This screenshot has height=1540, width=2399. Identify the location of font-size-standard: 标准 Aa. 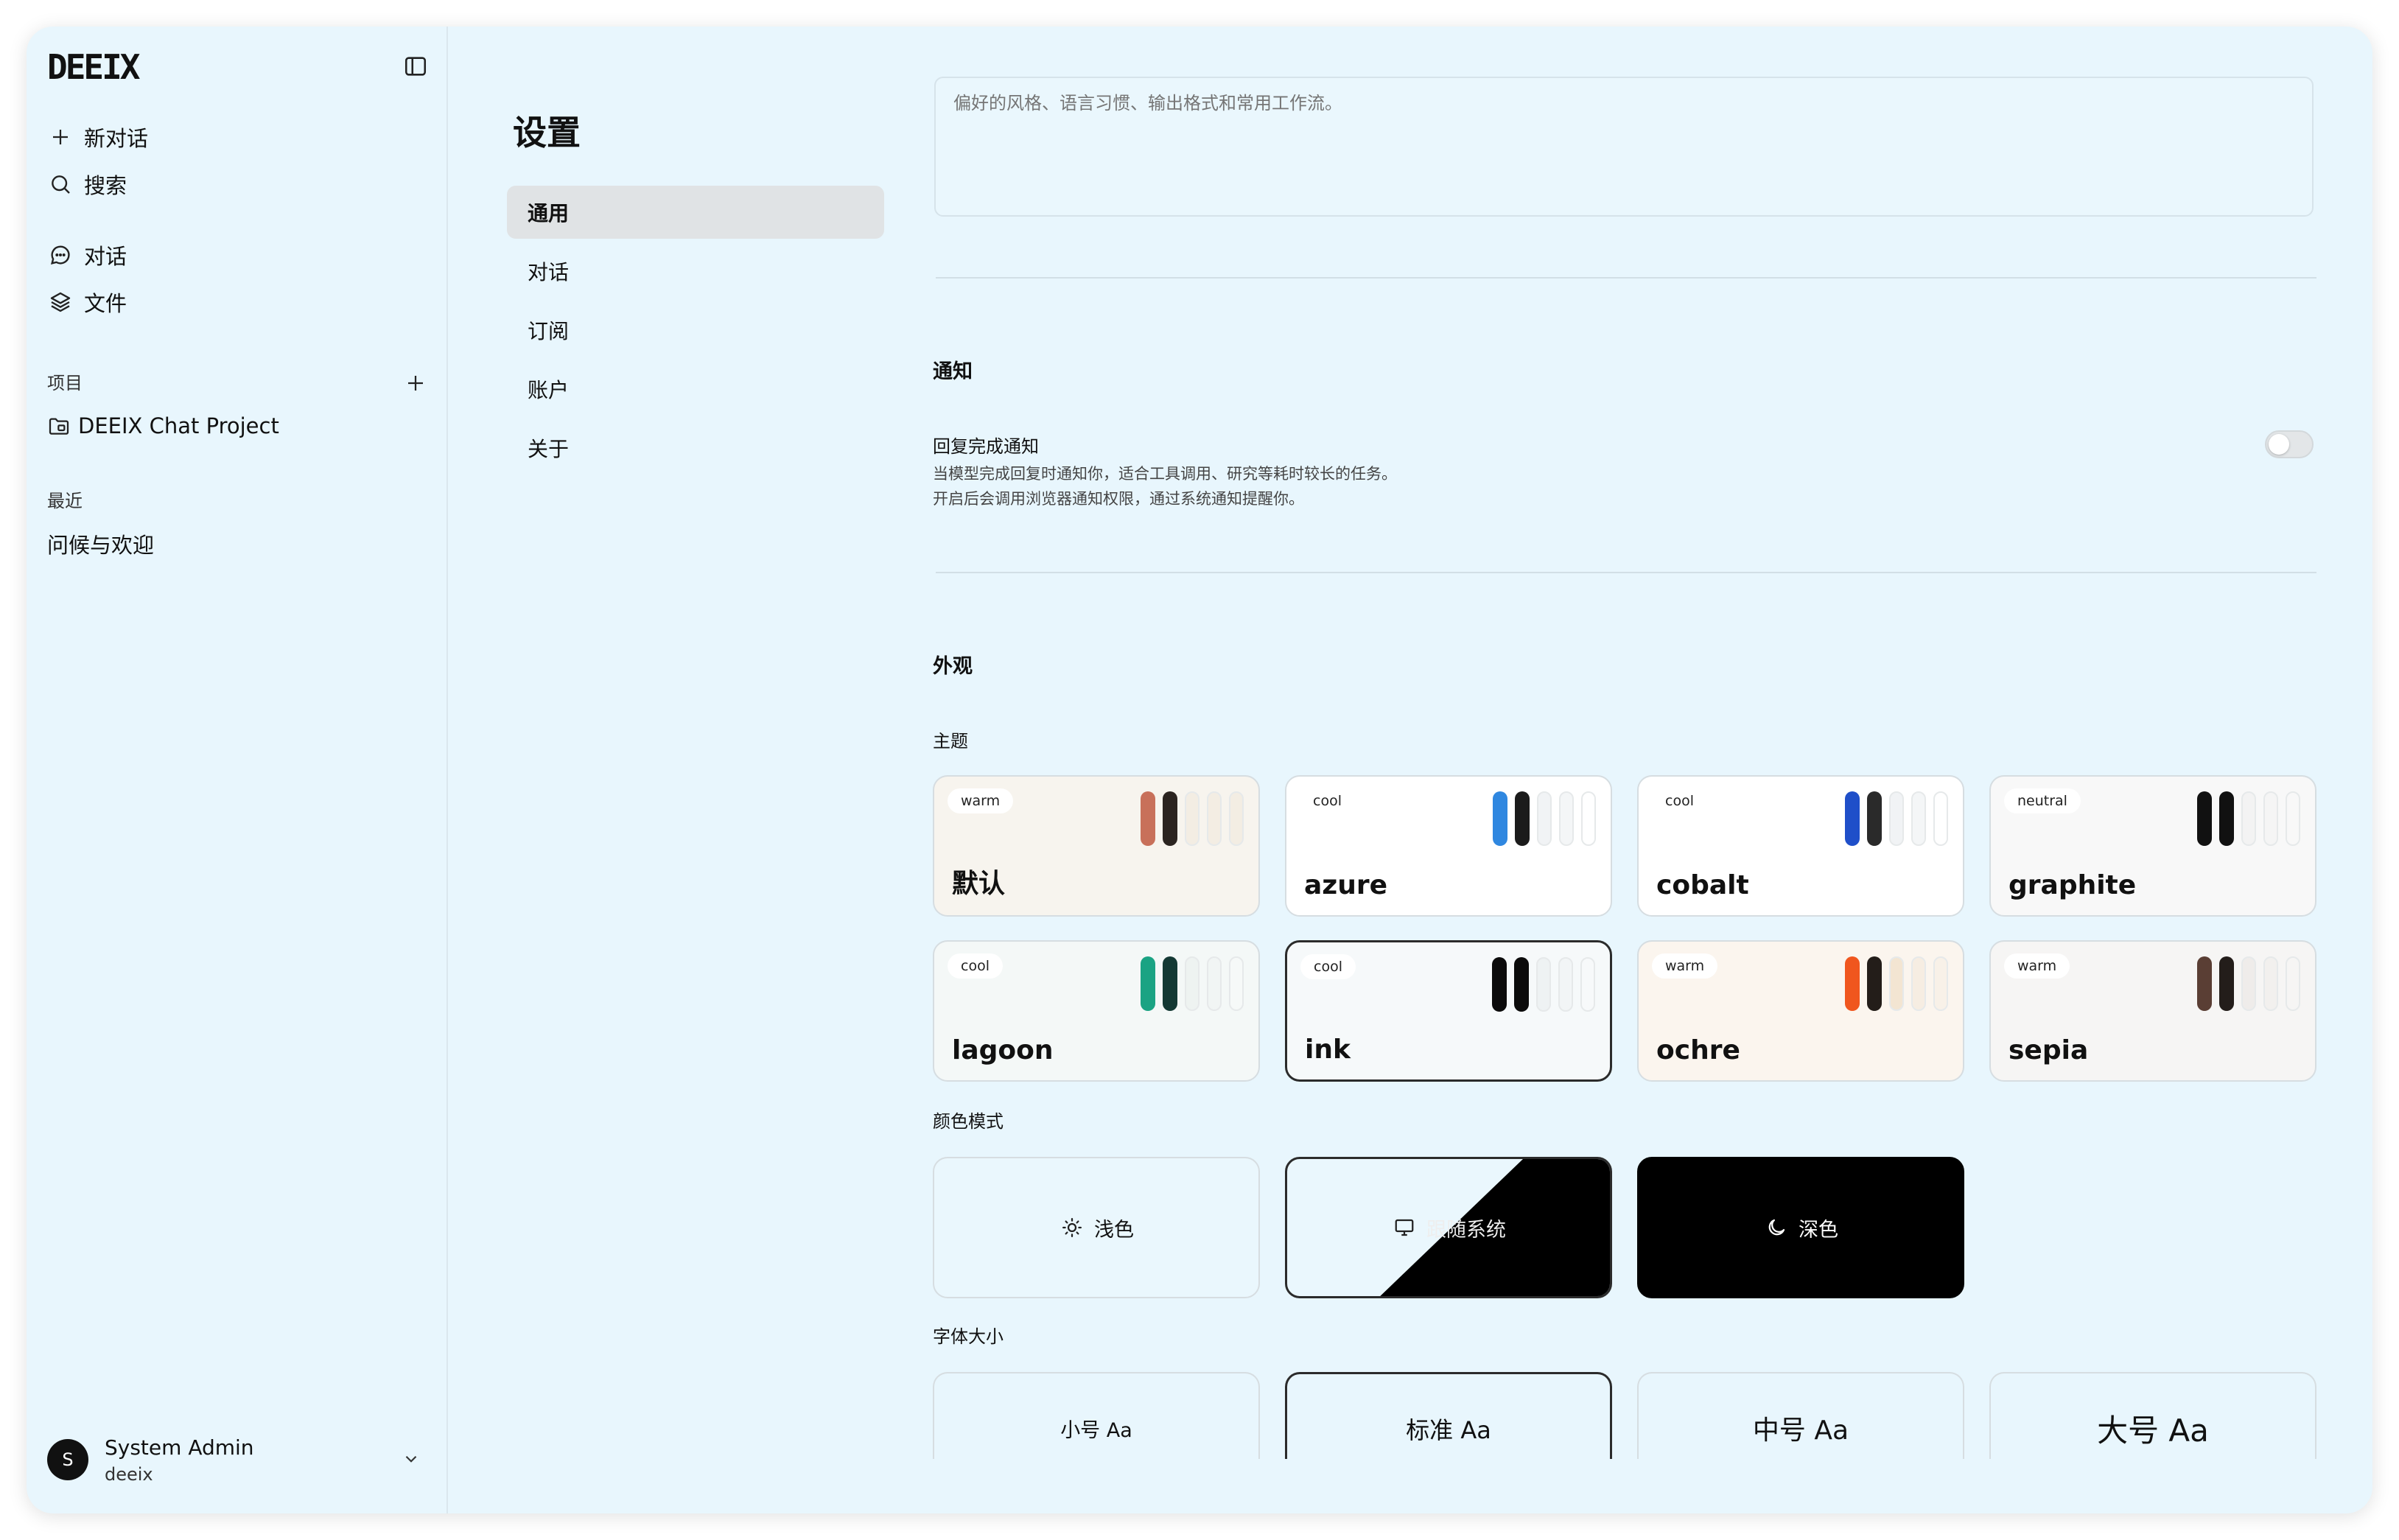
(1448, 1415).